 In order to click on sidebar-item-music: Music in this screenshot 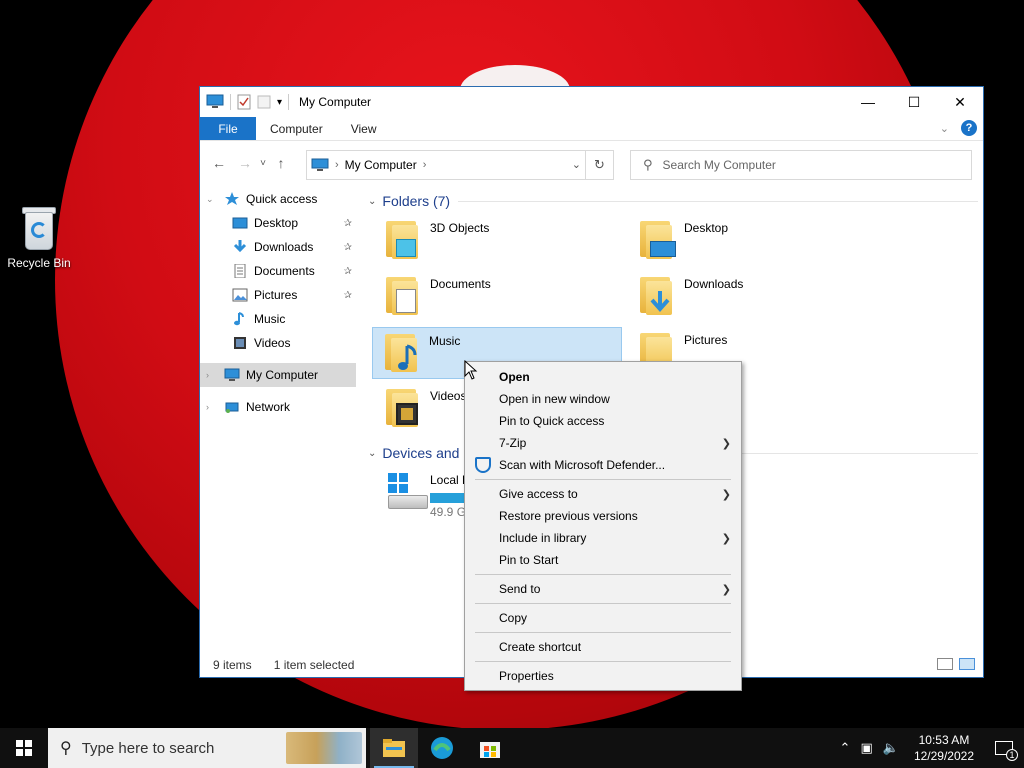, I will do `click(278, 319)`.